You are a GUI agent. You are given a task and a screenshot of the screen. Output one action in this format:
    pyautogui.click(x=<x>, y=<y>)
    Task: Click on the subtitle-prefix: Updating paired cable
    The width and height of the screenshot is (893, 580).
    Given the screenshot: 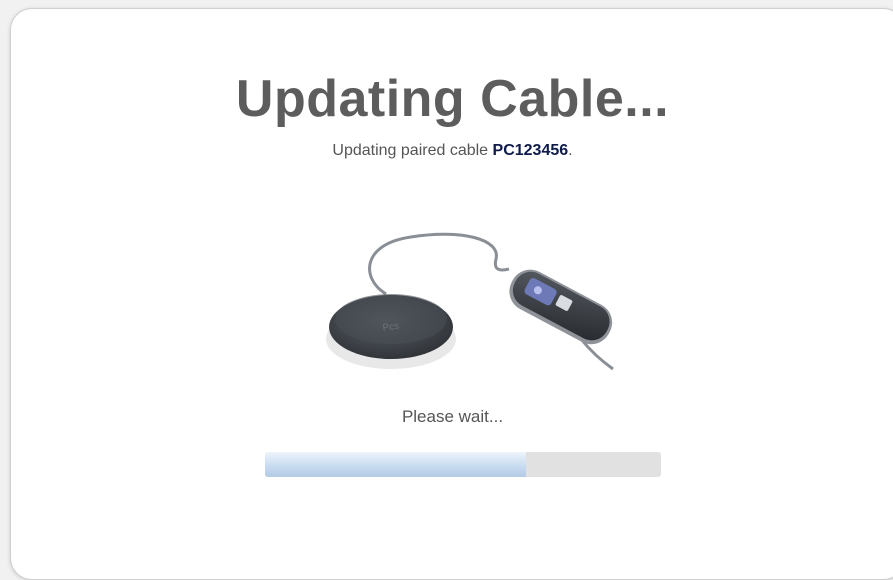 What is the action you would take?
    pyautogui.click(x=412, y=150)
    